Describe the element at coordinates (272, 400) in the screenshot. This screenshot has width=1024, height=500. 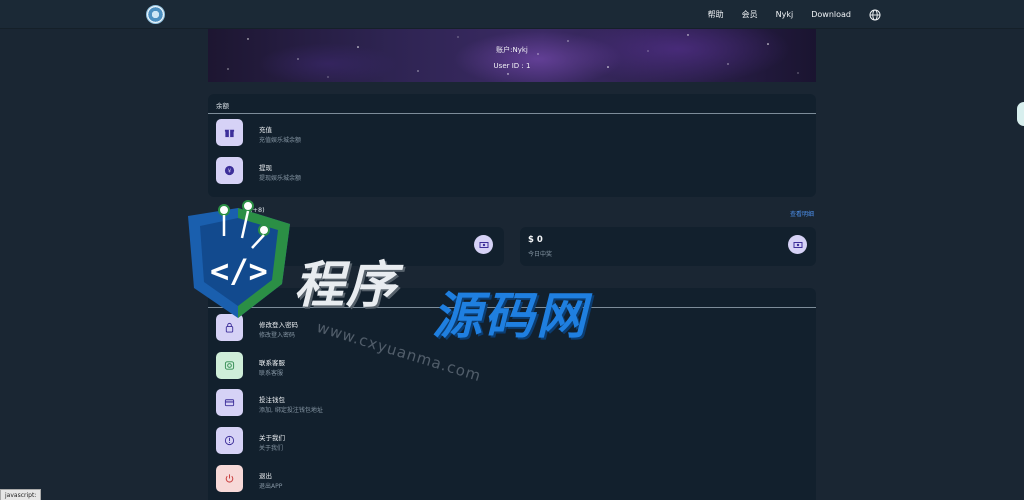
I see `list-item-title: 投注钱包` at that location.